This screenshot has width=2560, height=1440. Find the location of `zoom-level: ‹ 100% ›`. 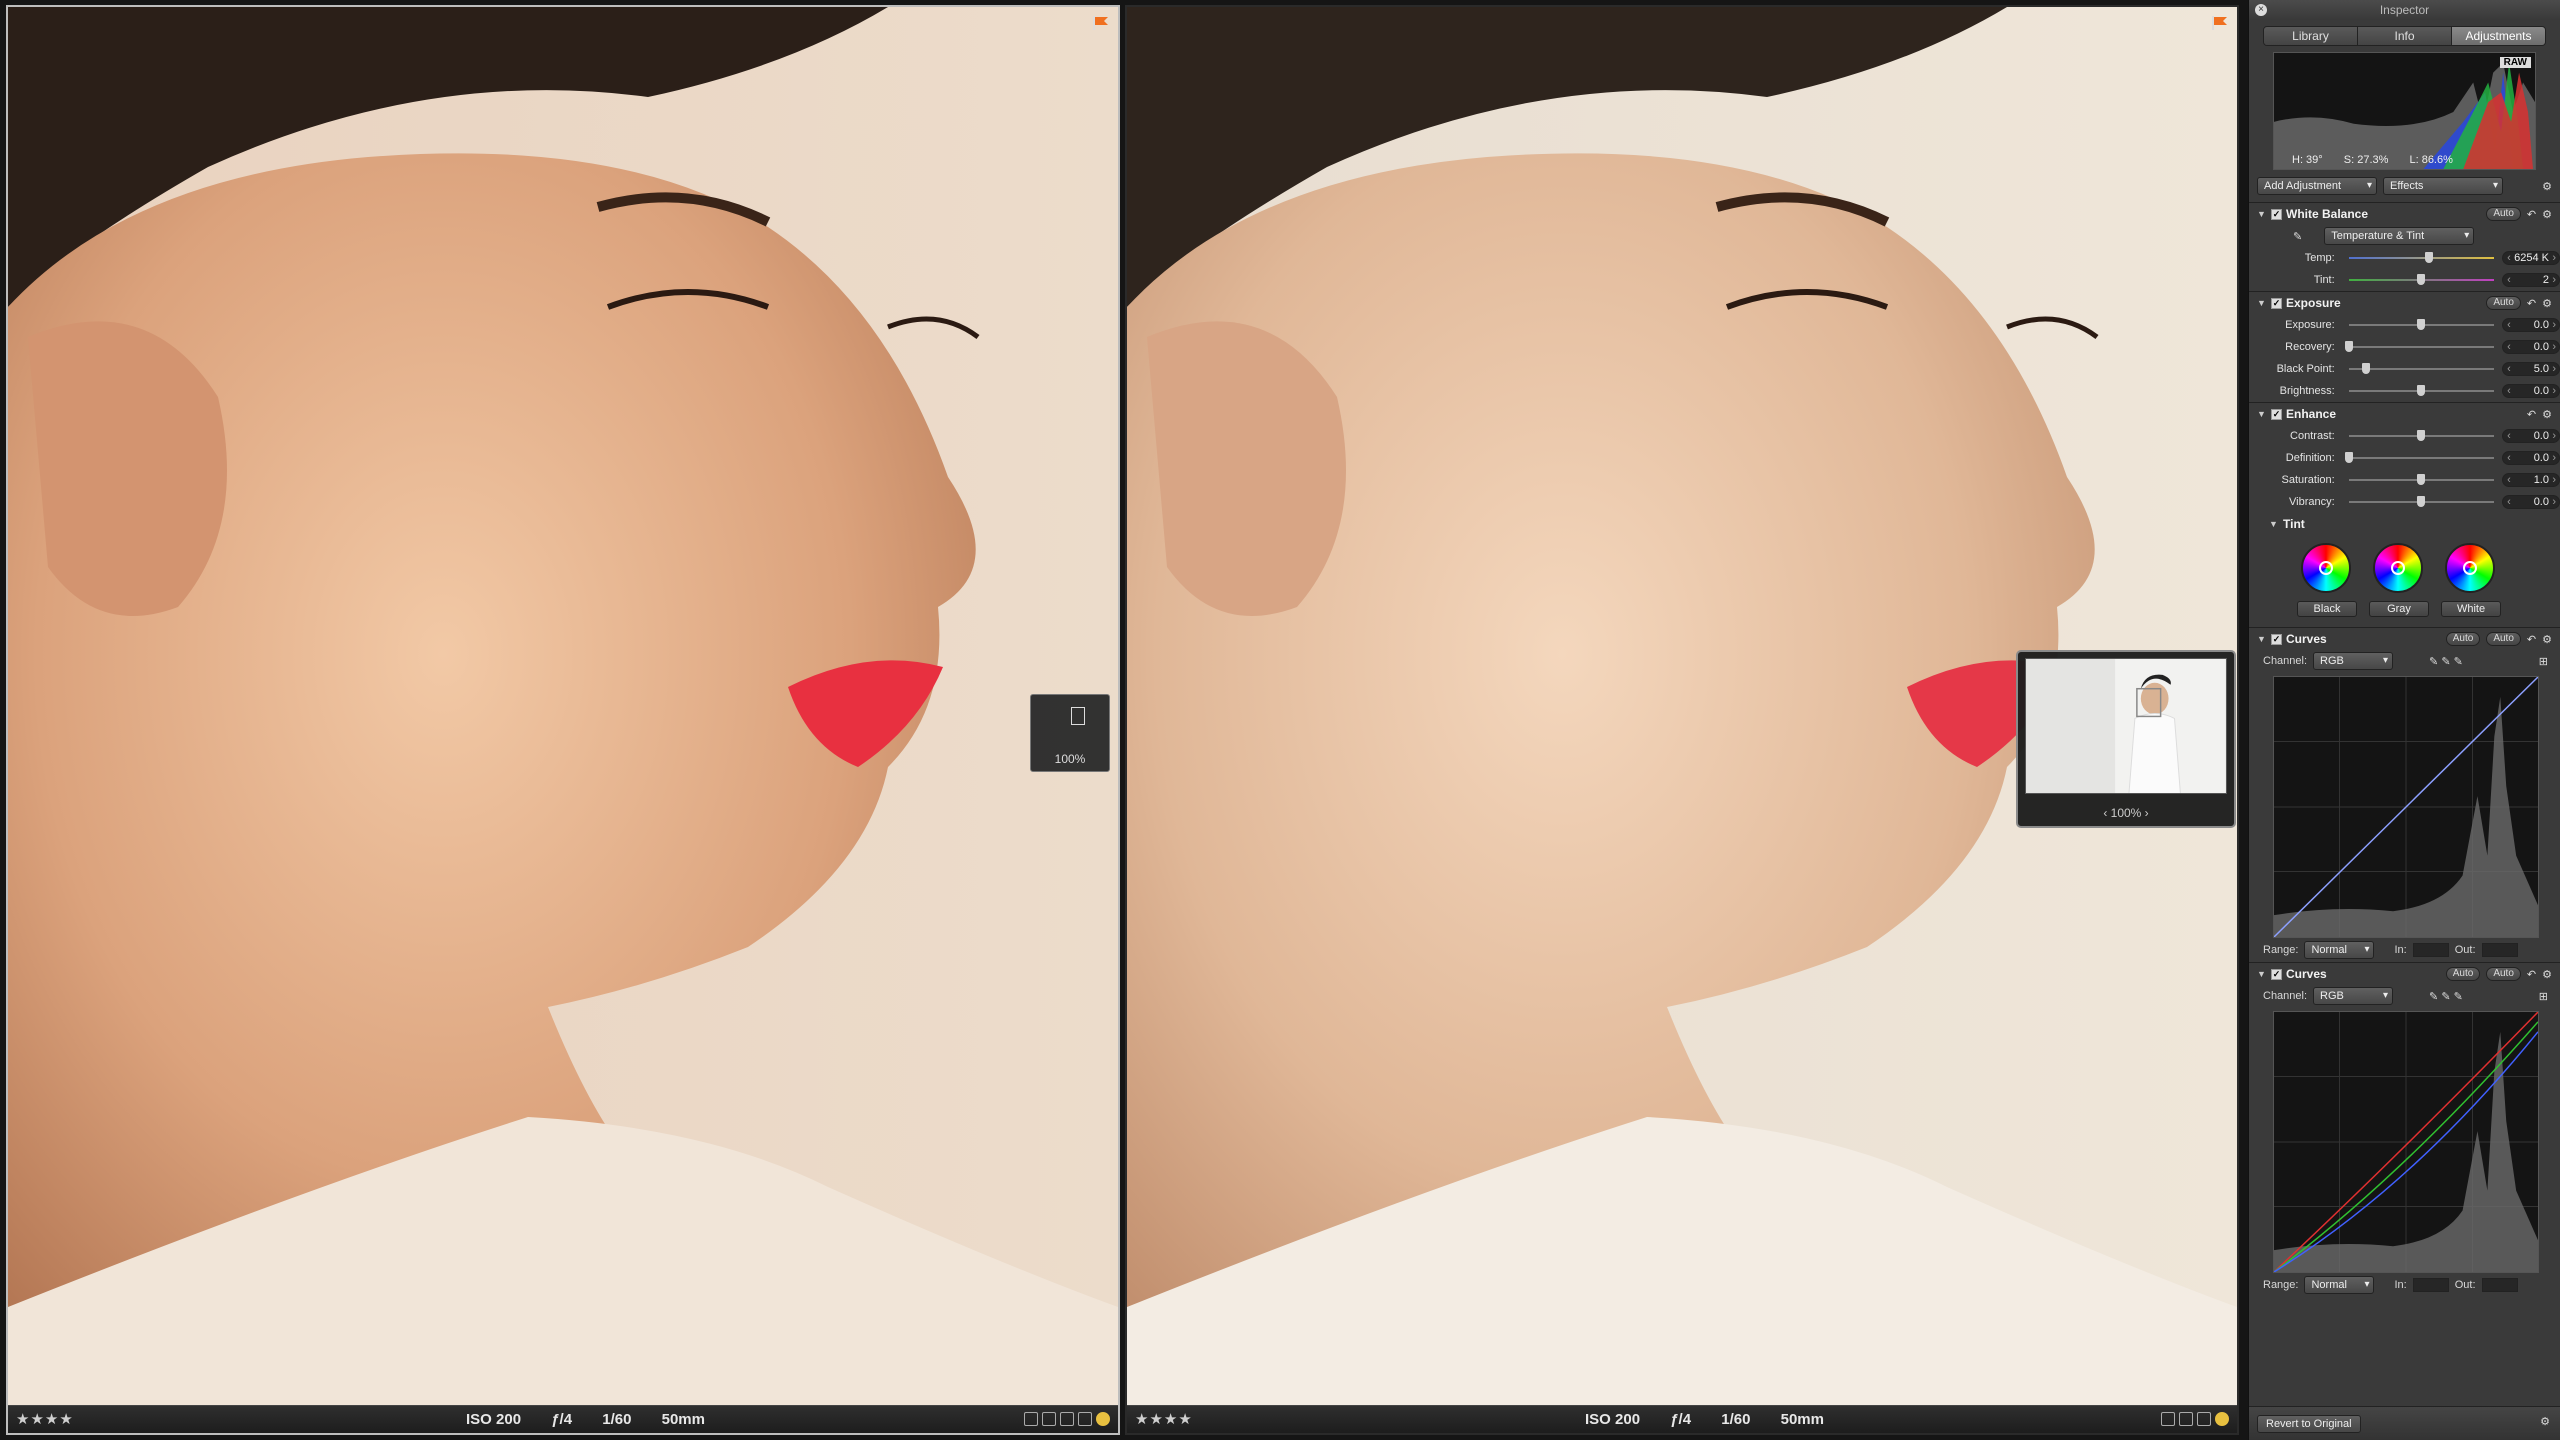

zoom-level: ‹ 100% › is located at coordinates (2126, 813).